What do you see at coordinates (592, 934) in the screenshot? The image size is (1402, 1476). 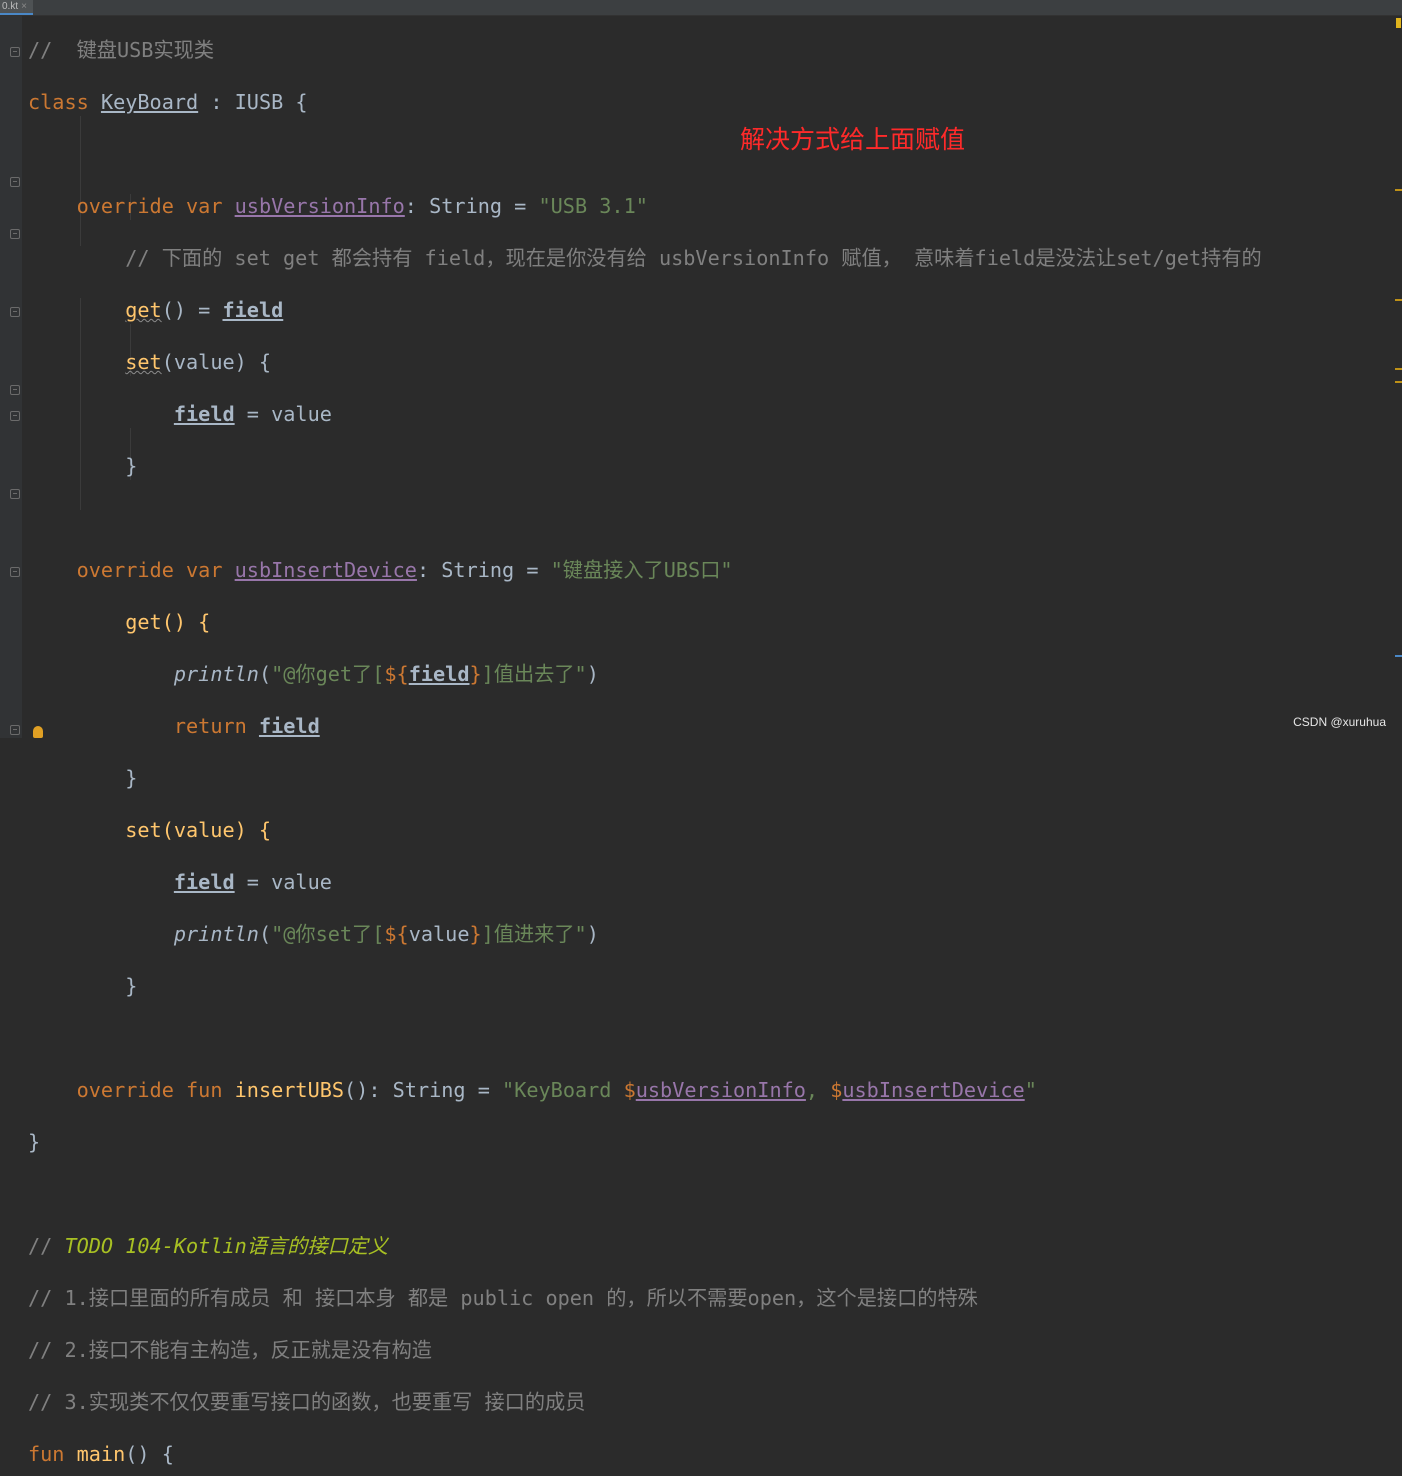 I see `code-text: )` at bounding box center [592, 934].